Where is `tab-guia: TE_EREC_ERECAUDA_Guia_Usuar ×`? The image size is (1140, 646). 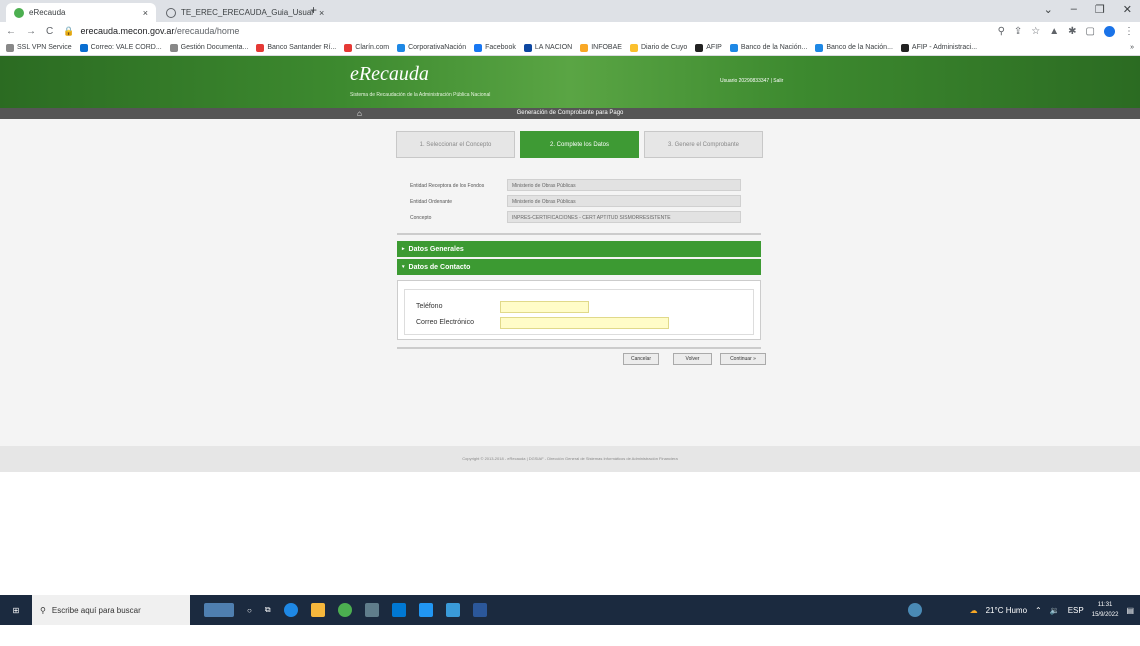 tab-guia: TE_EREC_ERECAUDA_Guia_Usuar × is located at coordinates (241, 12).